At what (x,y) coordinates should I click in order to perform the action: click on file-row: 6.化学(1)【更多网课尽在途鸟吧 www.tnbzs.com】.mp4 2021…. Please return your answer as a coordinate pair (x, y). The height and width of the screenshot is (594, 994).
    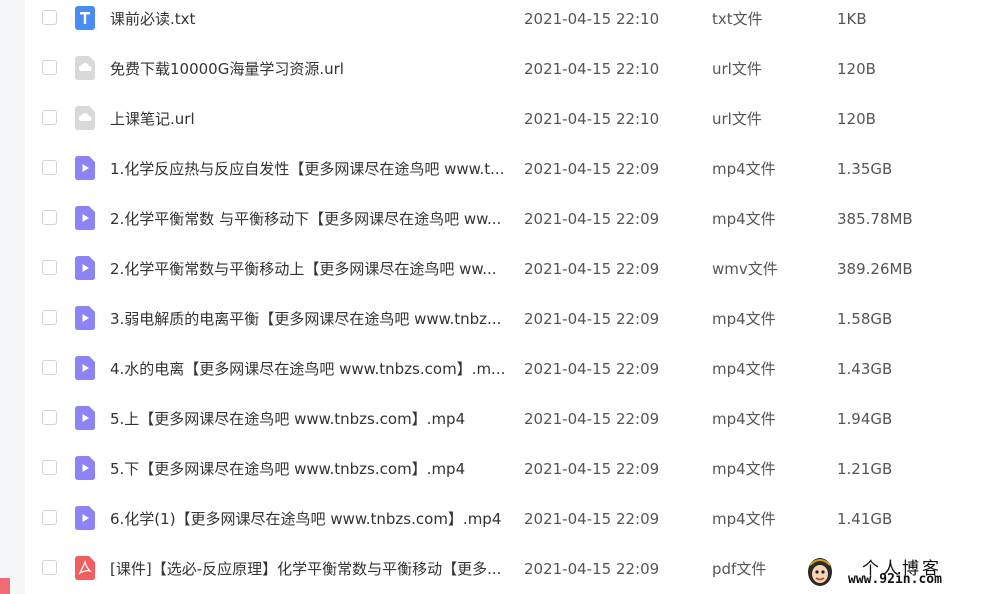
    Looking at the image, I should click on (509, 525).